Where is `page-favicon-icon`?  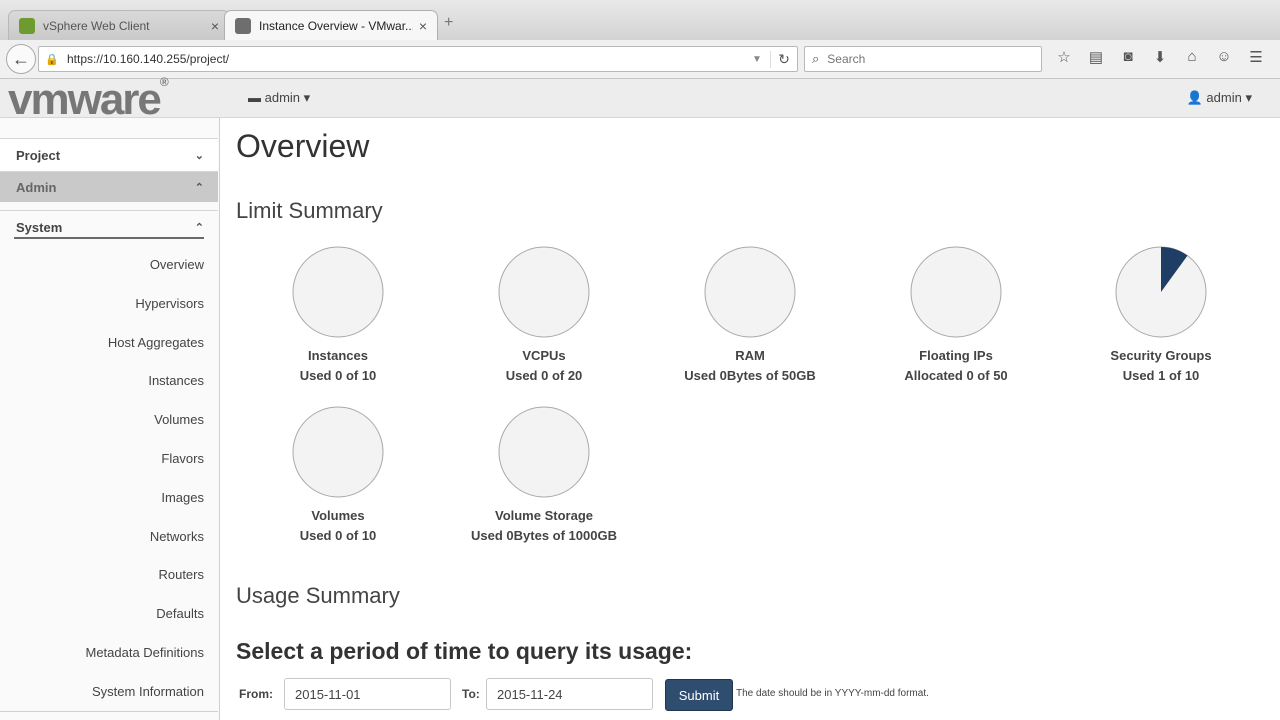 page-favicon-icon is located at coordinates (243, 25).